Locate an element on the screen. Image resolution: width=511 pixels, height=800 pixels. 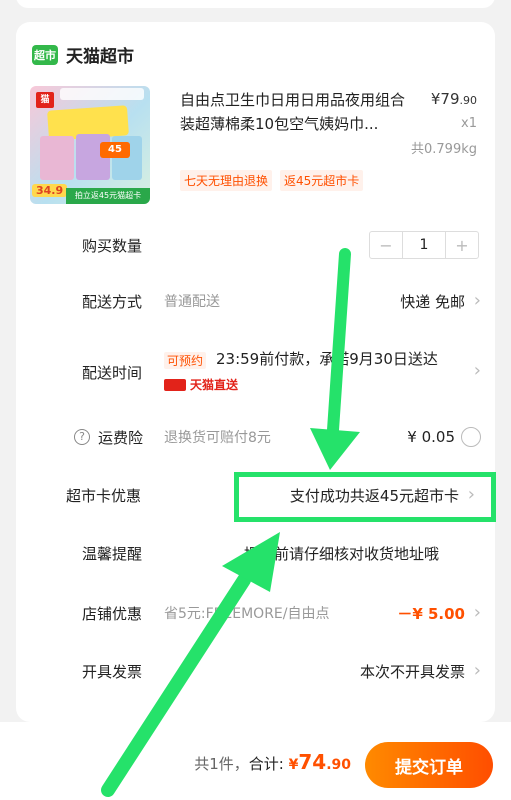
annotation-highlight-box is located at coordinates (365, 497).